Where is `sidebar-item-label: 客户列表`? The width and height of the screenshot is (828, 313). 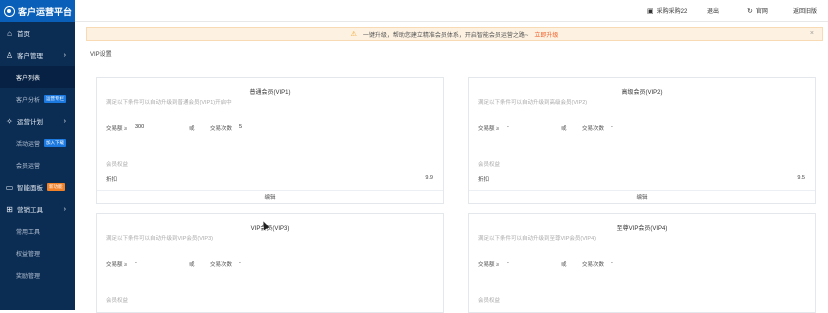 sidebar-item-label: 客户列表 is located at coordinates (28, 78).